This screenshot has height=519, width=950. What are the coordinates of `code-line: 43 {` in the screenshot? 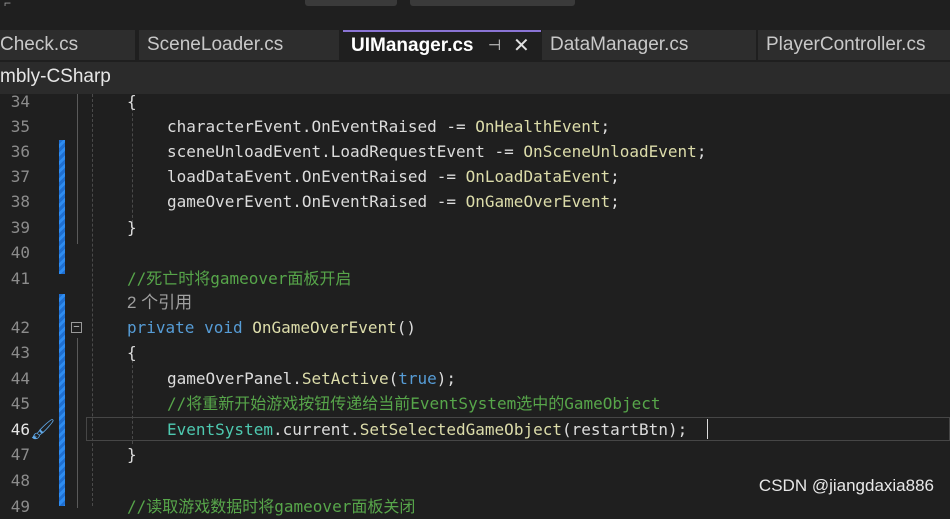 It's located at (475, 352).